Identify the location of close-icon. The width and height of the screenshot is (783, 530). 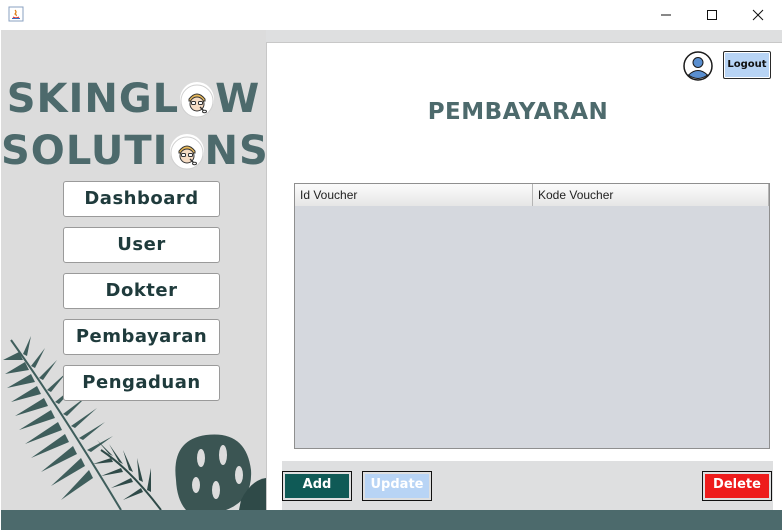
(758, 15).